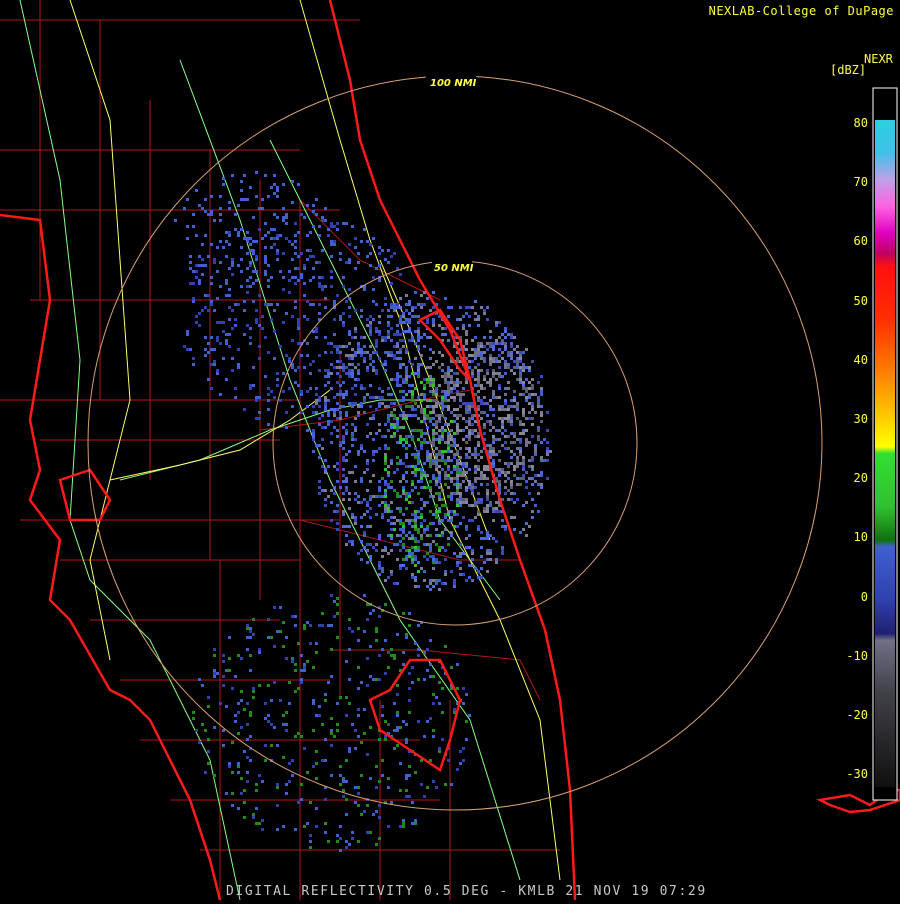 This screenshot has width=900, height=904. What do you see at coordinates (801, 11) in the screenshot?
I see `credit-text: NEXLAB-College of DuPage` at bounding box center [801, 11].